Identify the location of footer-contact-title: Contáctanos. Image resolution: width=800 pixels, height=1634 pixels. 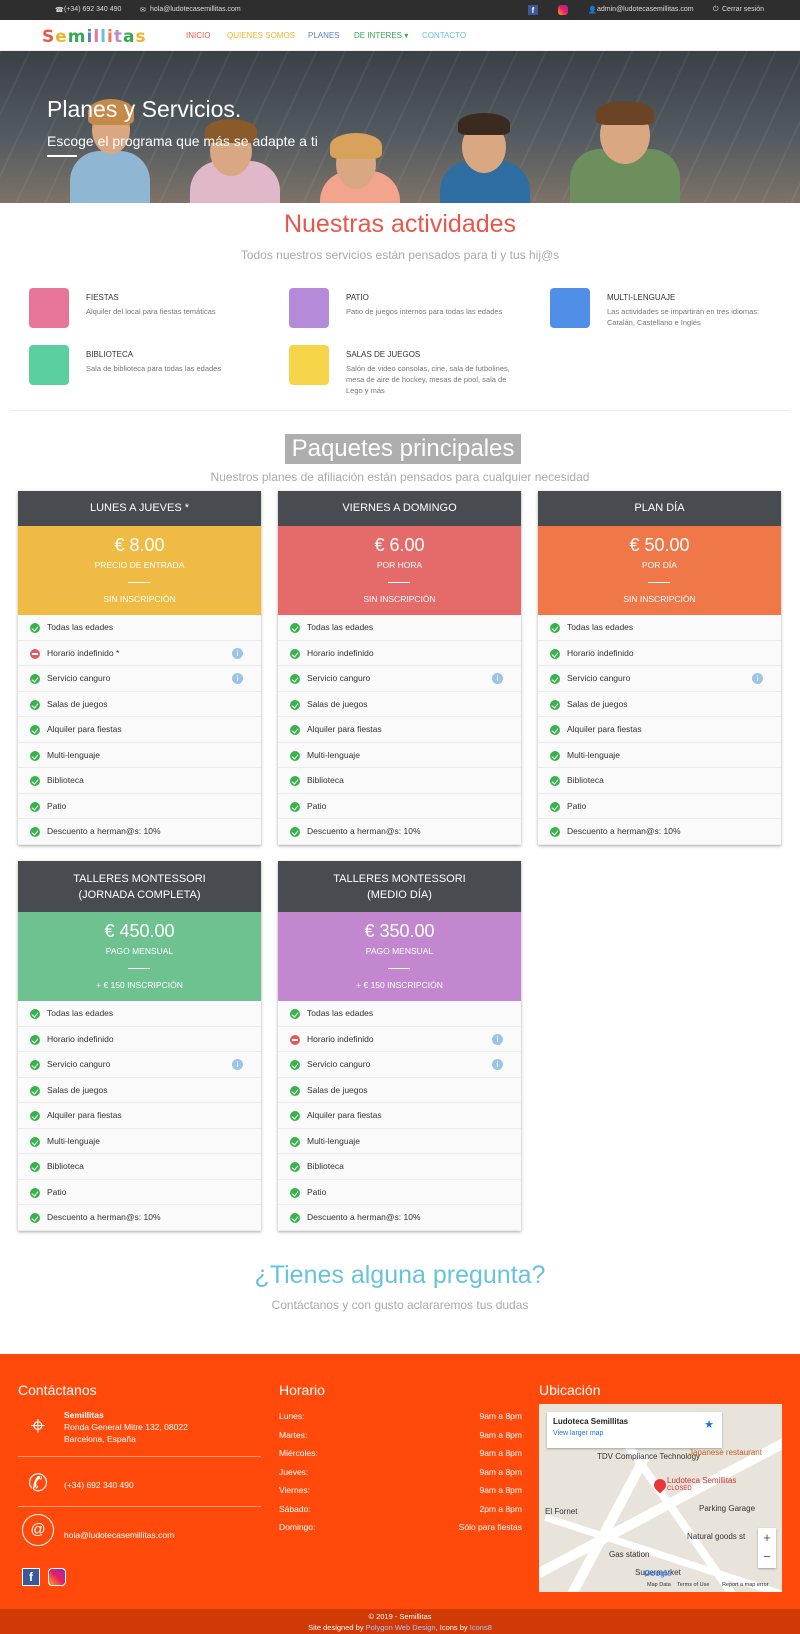
(57, 1390).